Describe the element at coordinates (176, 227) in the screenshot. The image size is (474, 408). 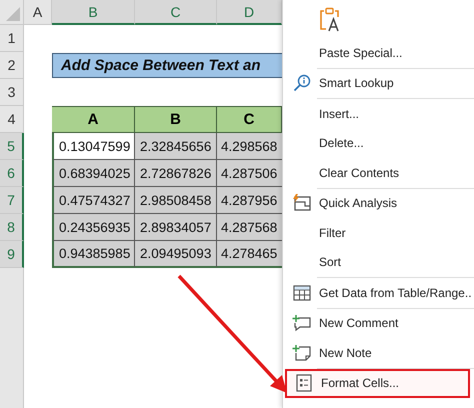
I see `table-cell: 2.89834057` at that location.